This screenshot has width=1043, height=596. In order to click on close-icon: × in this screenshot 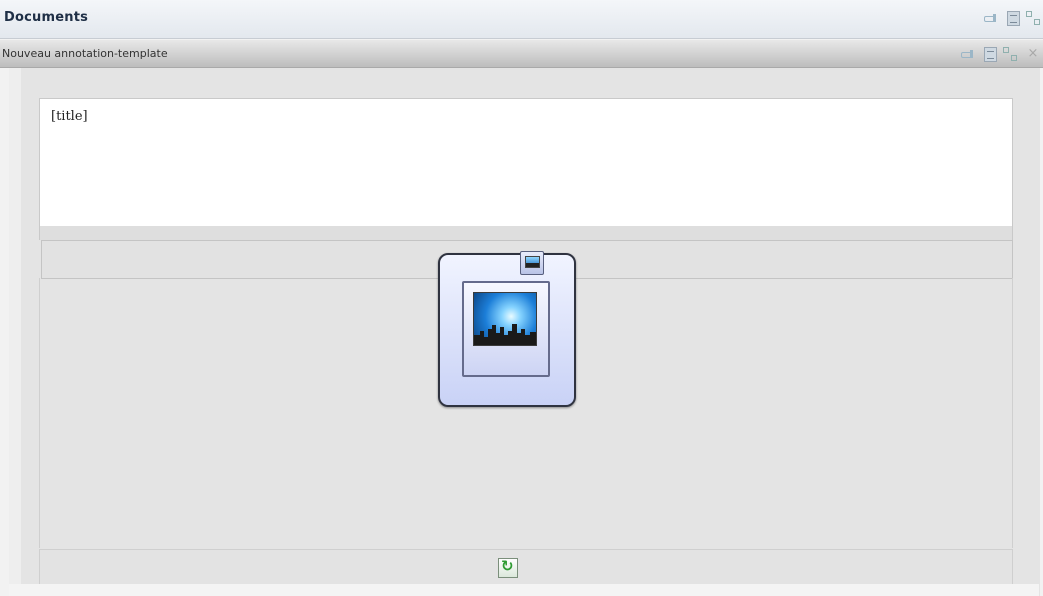, I will do `click(1033, 54)`.